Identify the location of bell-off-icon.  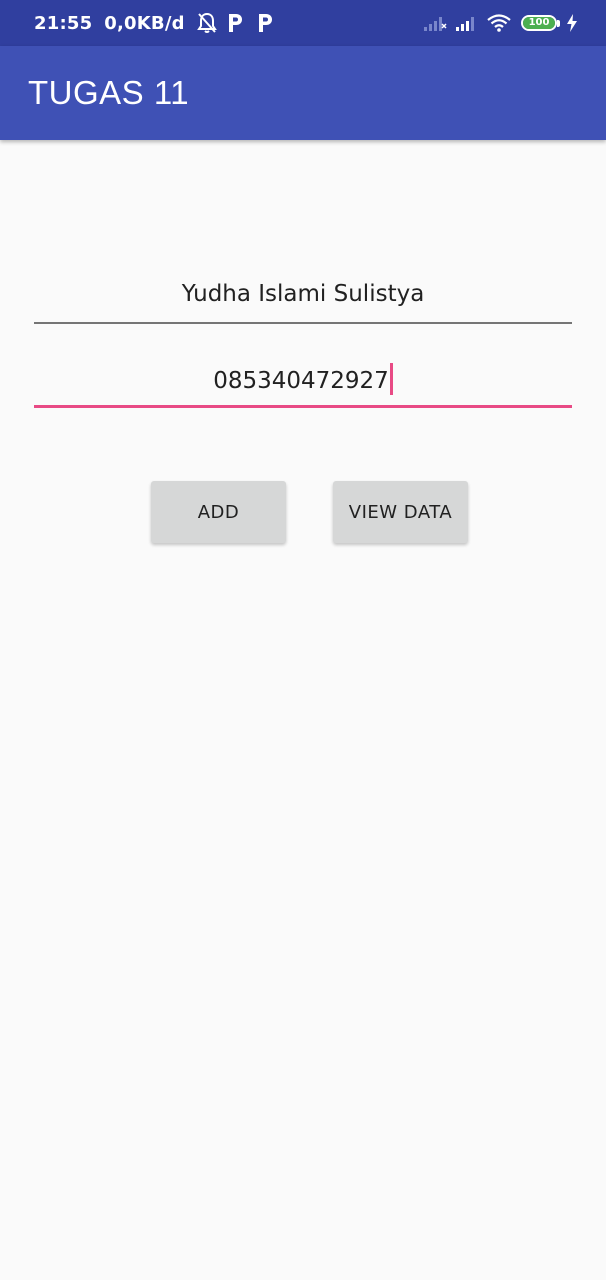
(206, 23).